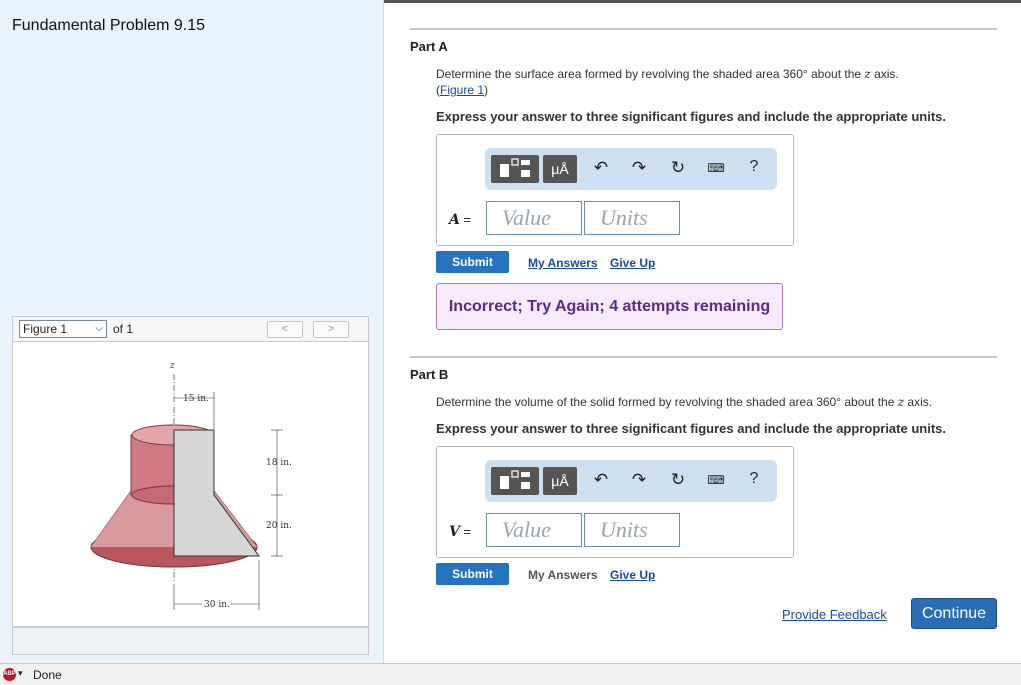 This screenshot has height=685, width=1021. What do you see at coordinates (702, 1) in the screenshot?
I see `top-border` at bounding box center [702, 1].